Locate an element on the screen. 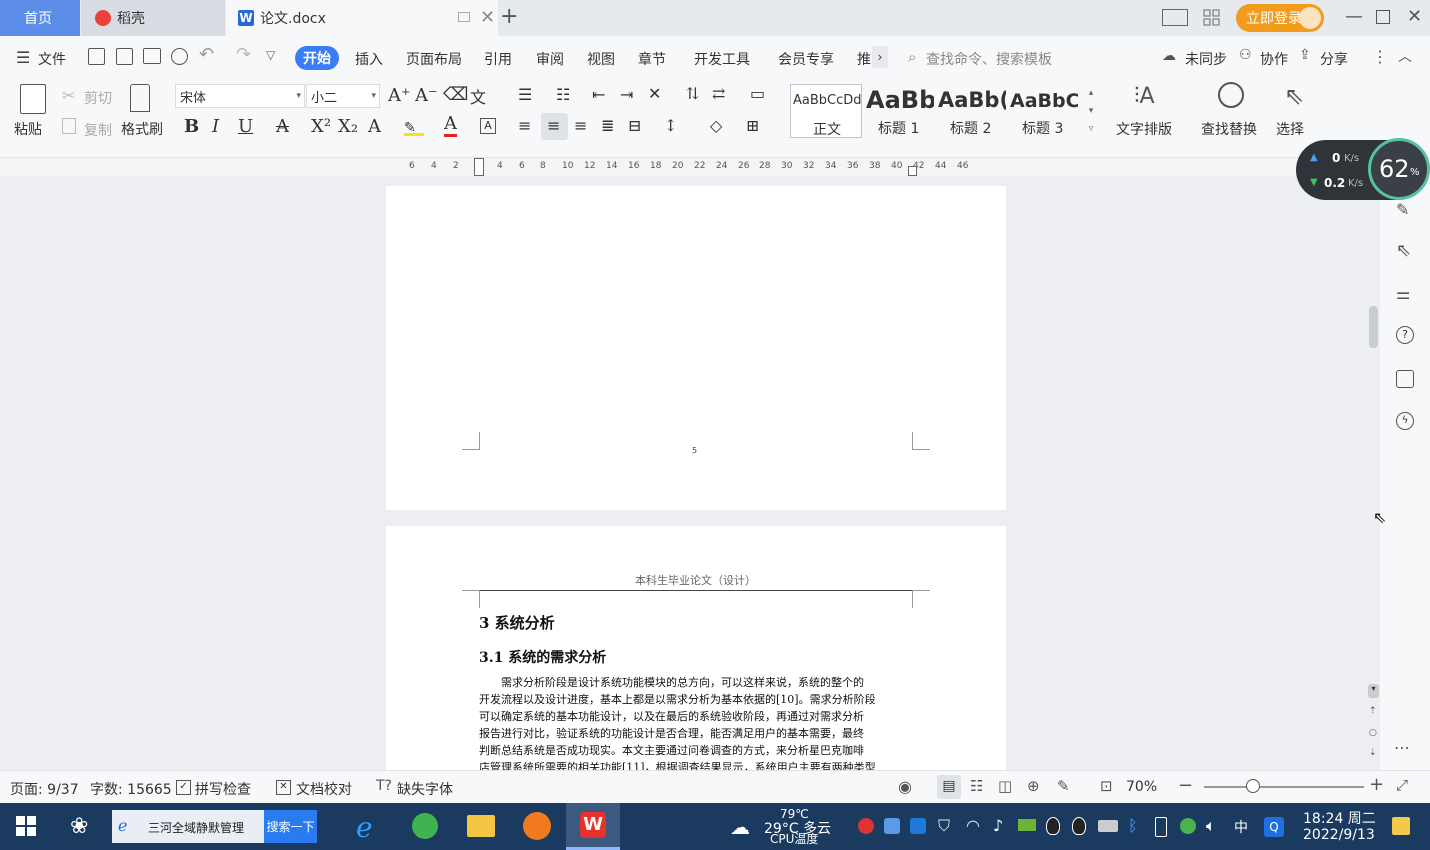  input-method-indicator: 中 is located at coordinates (1241, 827).